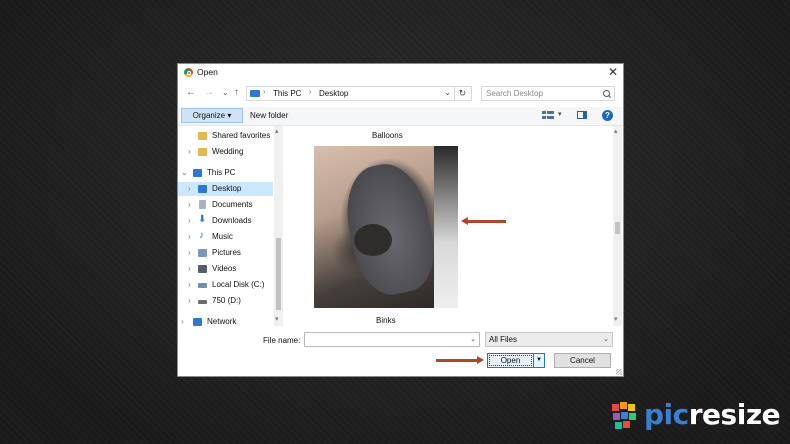 The height and width of the screenshot is (444, 790). Describe the element at coordinates (184, 172) in the screenshot. I see `collapse-chevron-icon: ⌄` at that location.